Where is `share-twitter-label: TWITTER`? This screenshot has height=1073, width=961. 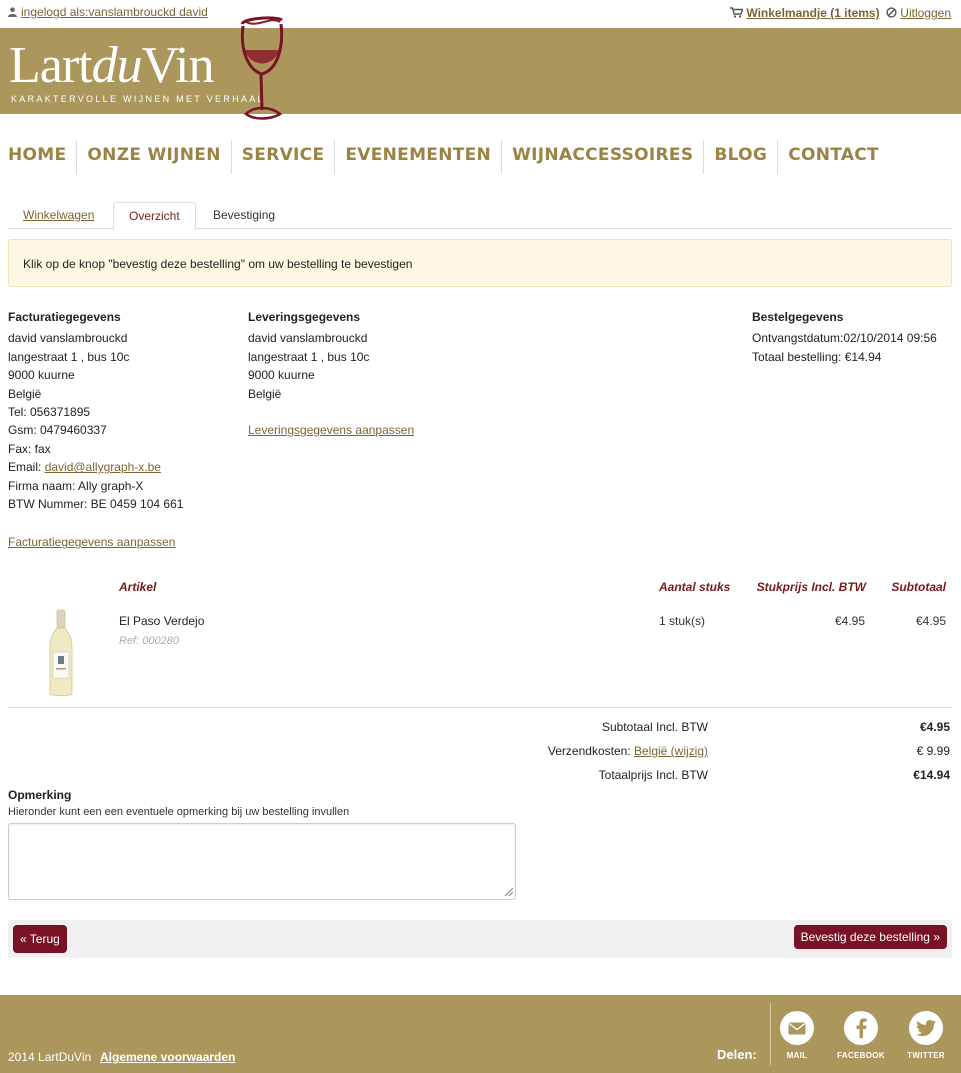 share-twitter-label: TWITTER is located at coordinates (926, 1055).